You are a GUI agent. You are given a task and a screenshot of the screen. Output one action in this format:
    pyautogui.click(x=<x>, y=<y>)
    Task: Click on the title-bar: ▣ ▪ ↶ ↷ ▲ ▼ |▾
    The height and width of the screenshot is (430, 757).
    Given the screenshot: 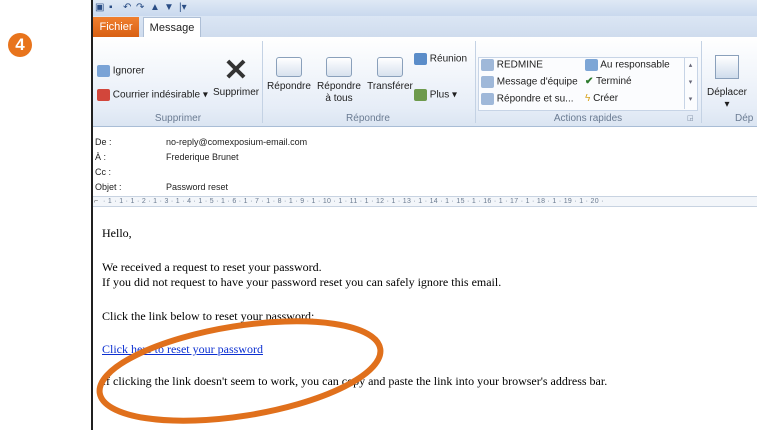 What is the action you would take?
    pyautogui.click(x=425, y=8)
    